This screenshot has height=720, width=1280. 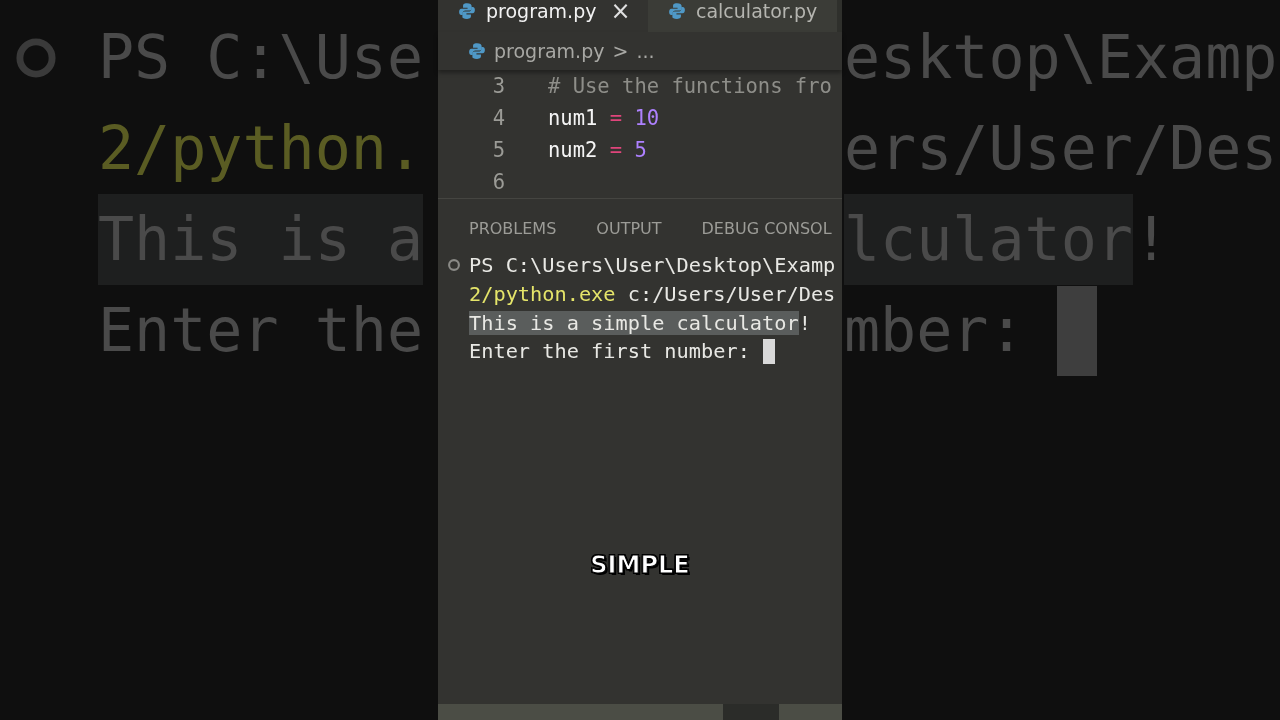 What do you see at coordinates (640, 150) in the screenshot?
I see `code-token: 5` at bounding box center [640, 150].